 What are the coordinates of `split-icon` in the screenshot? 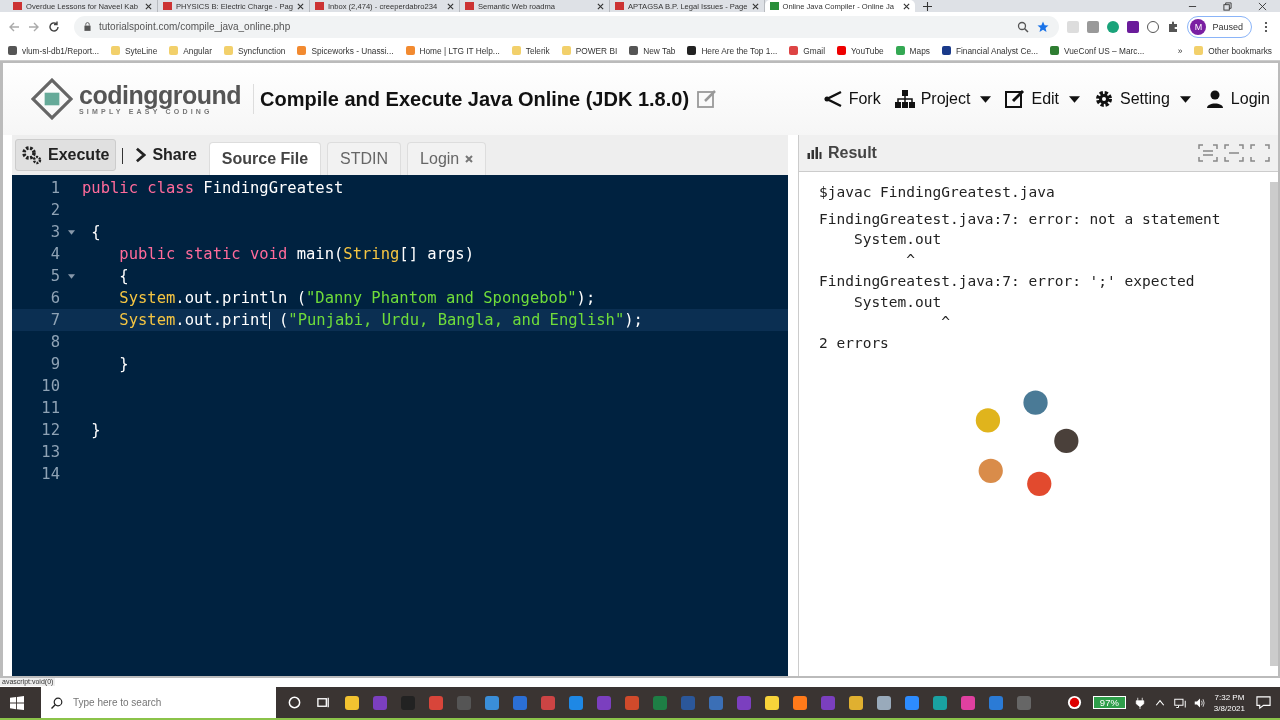 It's located at (1234, 153).